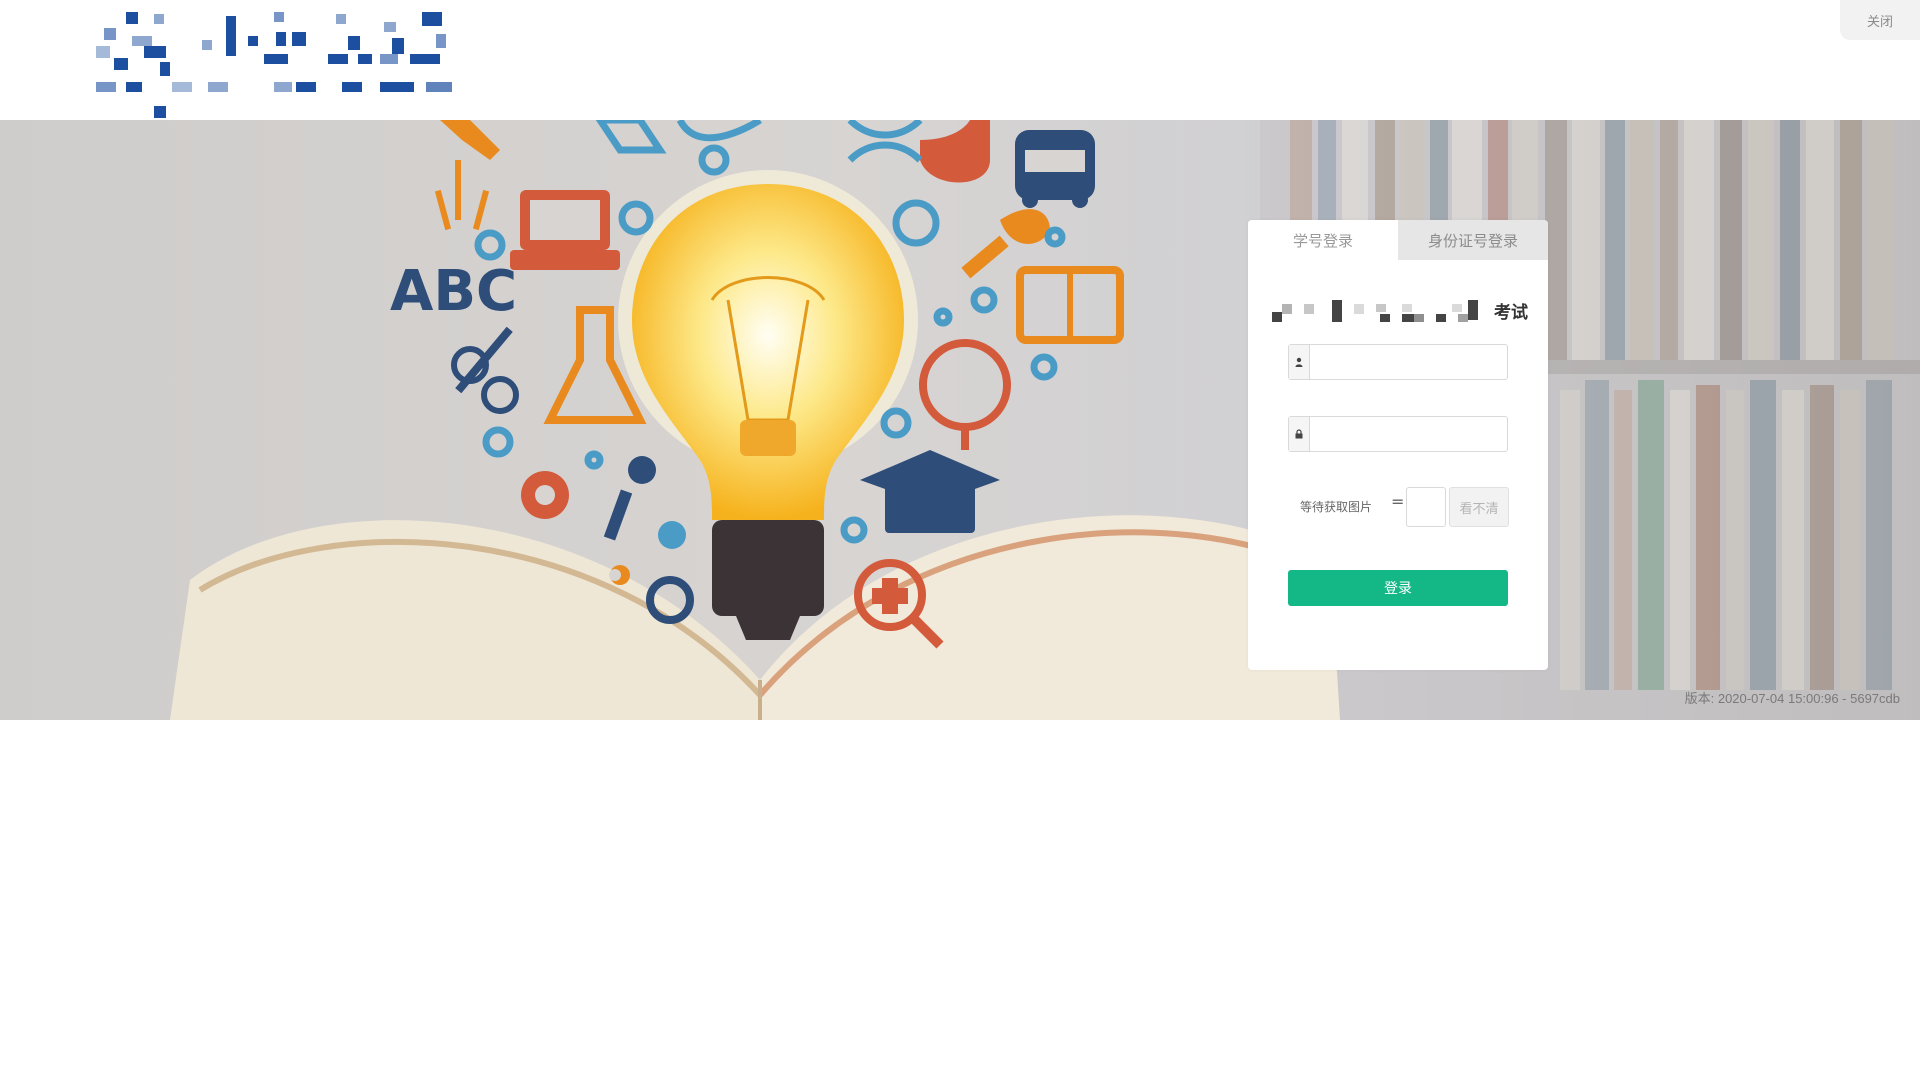 The height and width of the screenshot is (1079, 1920). I want to click on tab-id-card-login: 身份证号登录, so click(1473, 240).